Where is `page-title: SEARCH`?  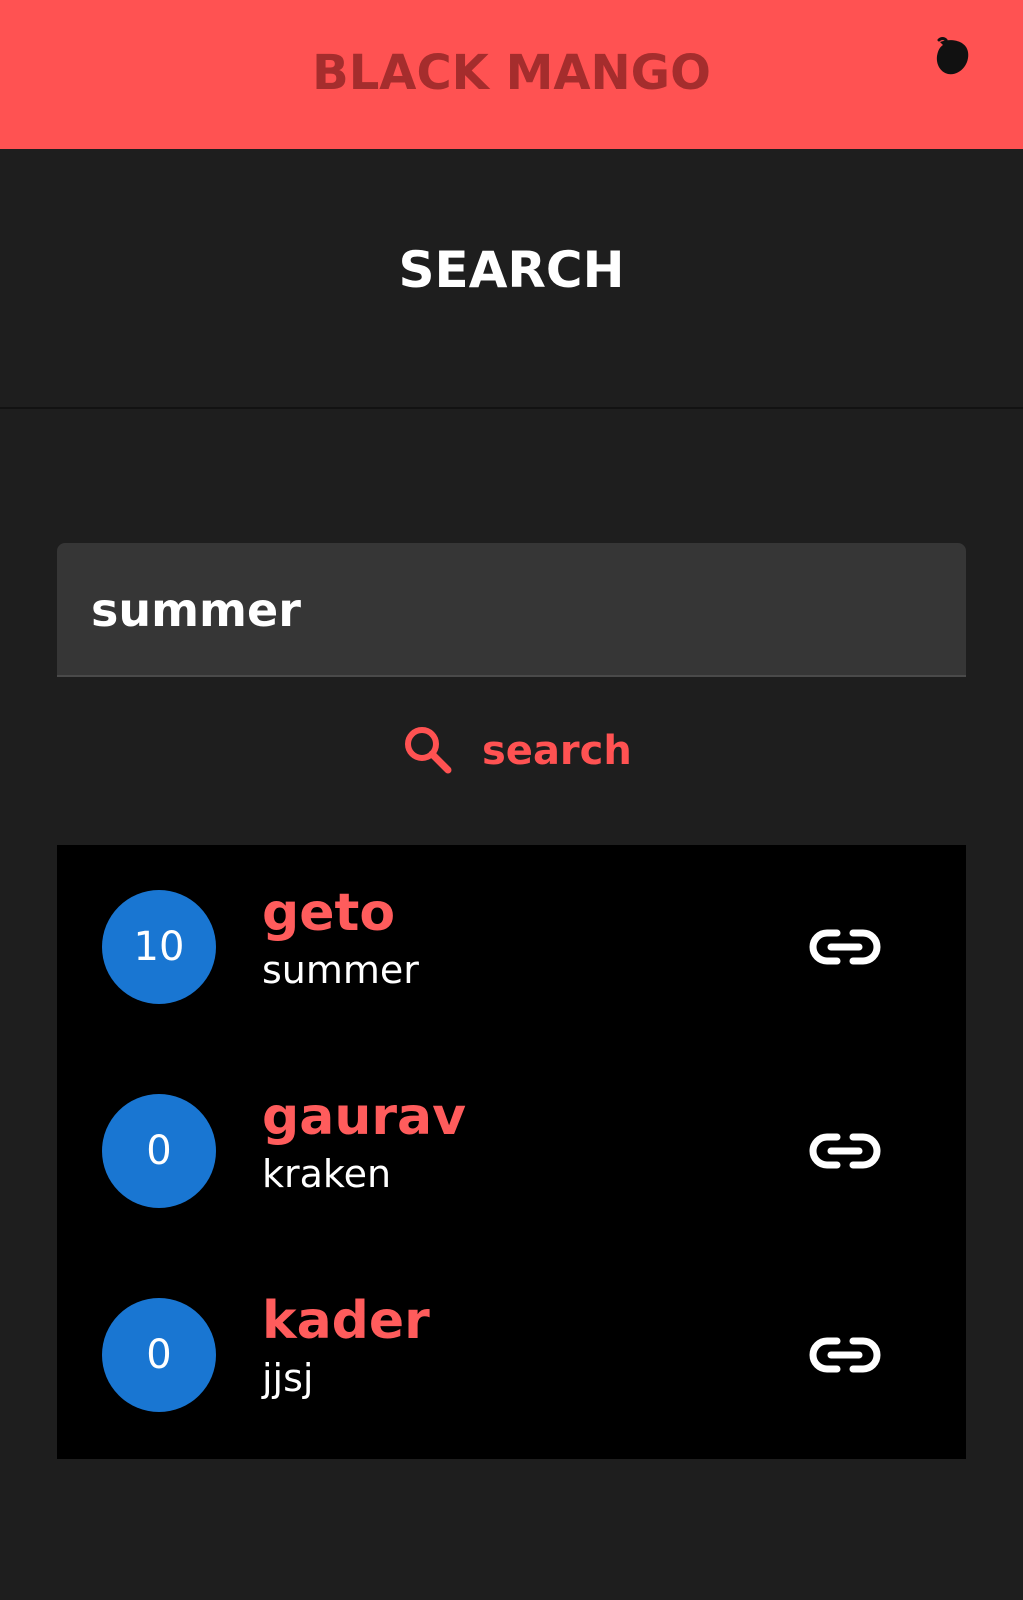
page-title: SEARCH is located at coordinates (511, 270).